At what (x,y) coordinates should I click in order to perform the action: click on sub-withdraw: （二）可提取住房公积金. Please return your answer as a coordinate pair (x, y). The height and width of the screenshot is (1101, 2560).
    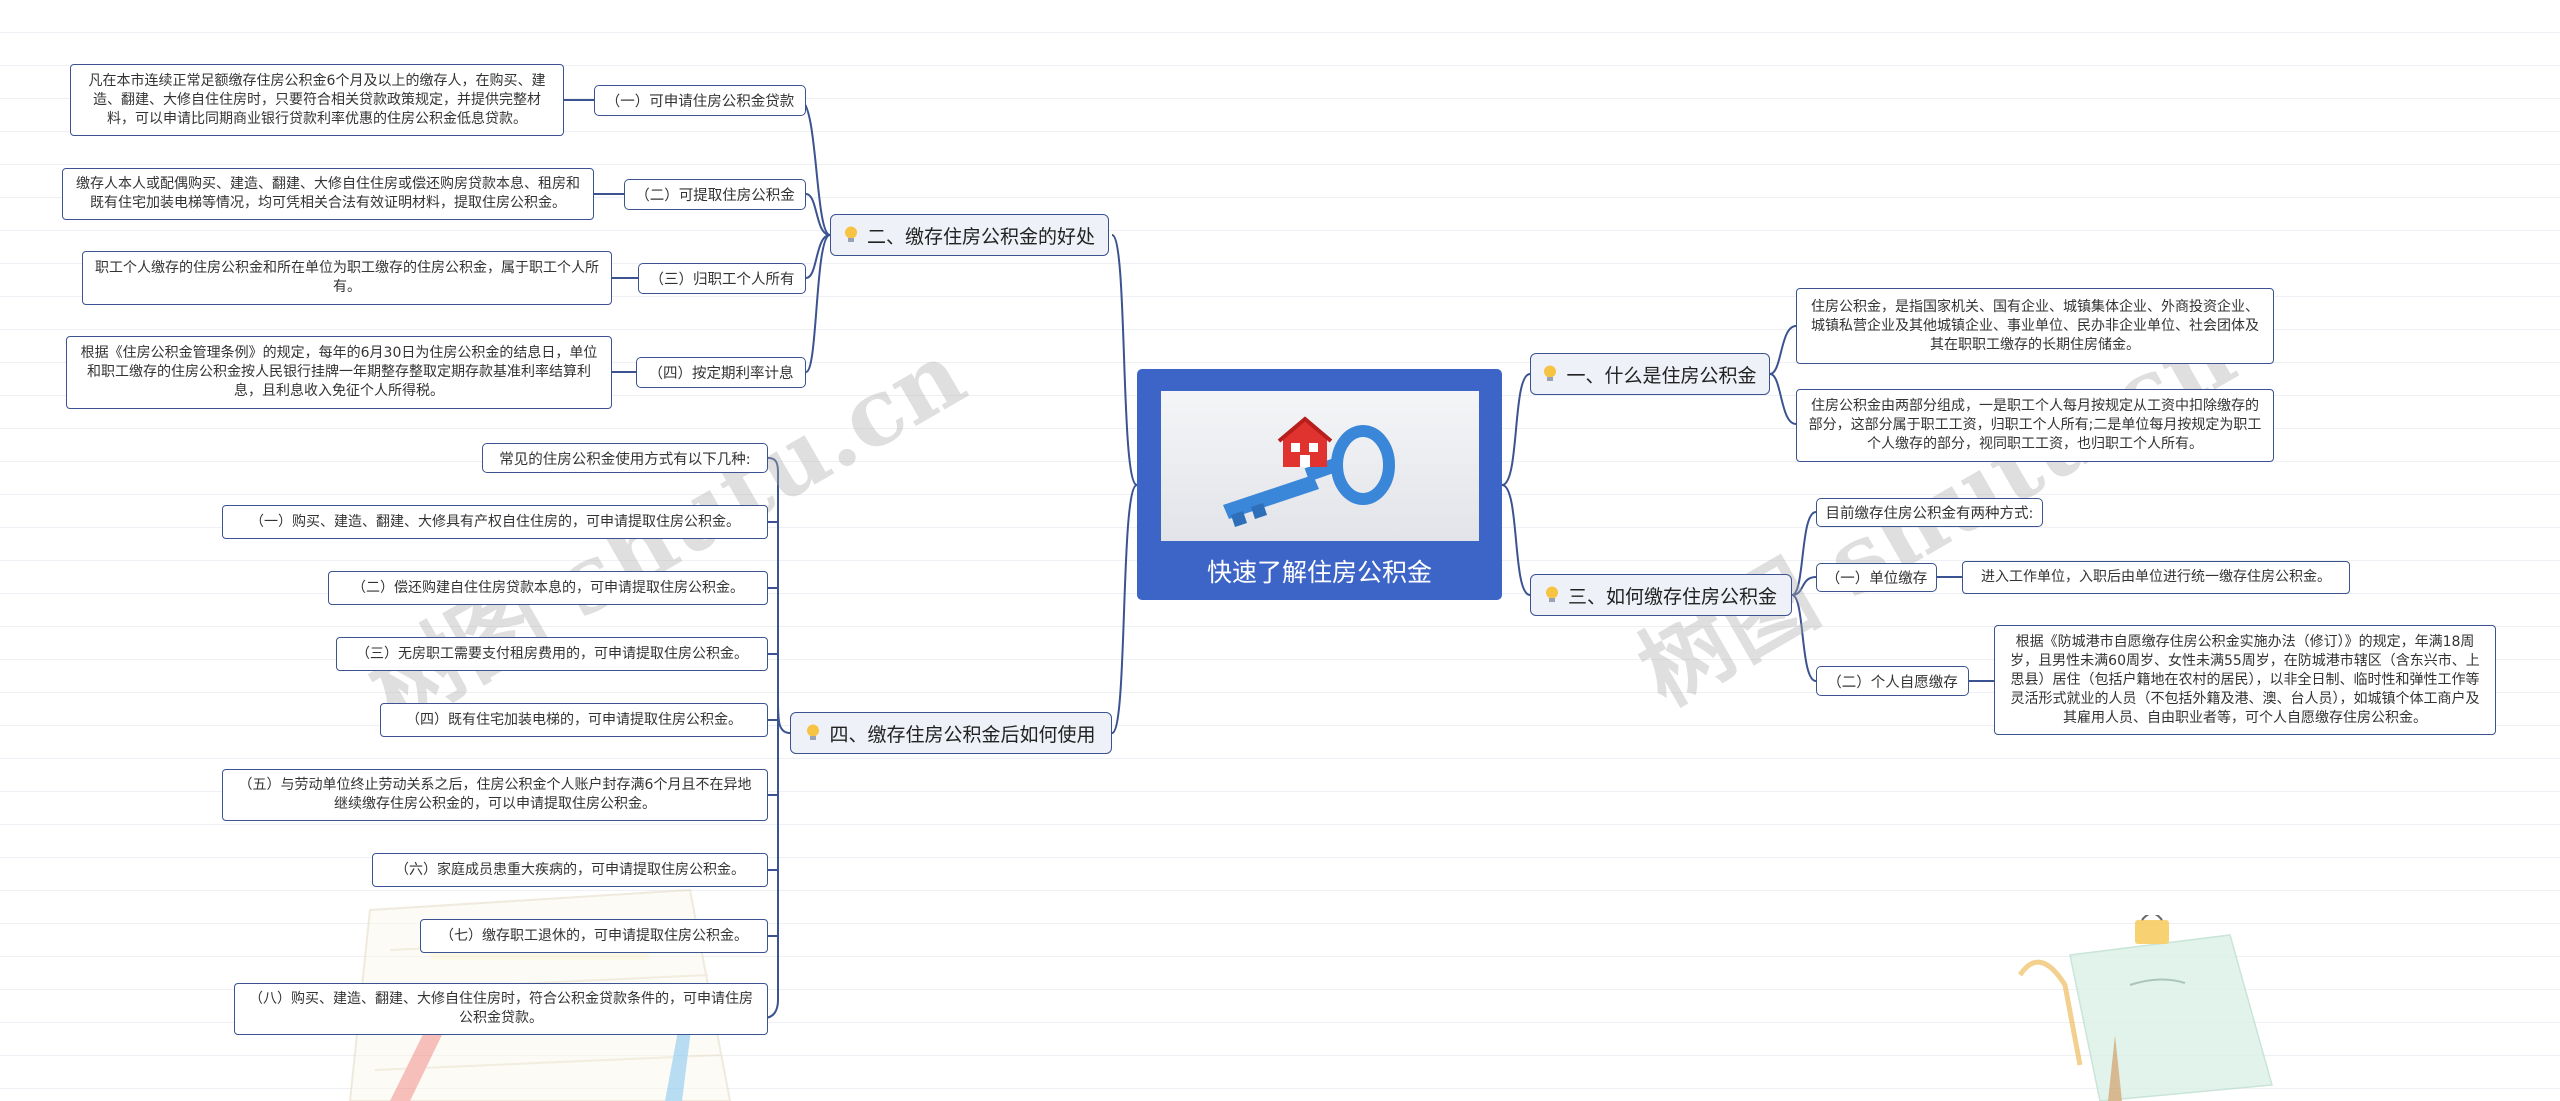
    Looking at the image, I should click on (715, 194).